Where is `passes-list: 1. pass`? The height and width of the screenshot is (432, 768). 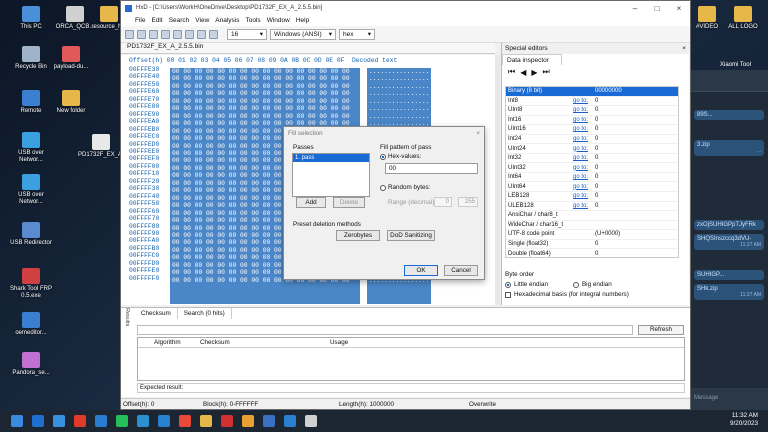 passes-list: 1. pass is located at coordinates (331, 175).